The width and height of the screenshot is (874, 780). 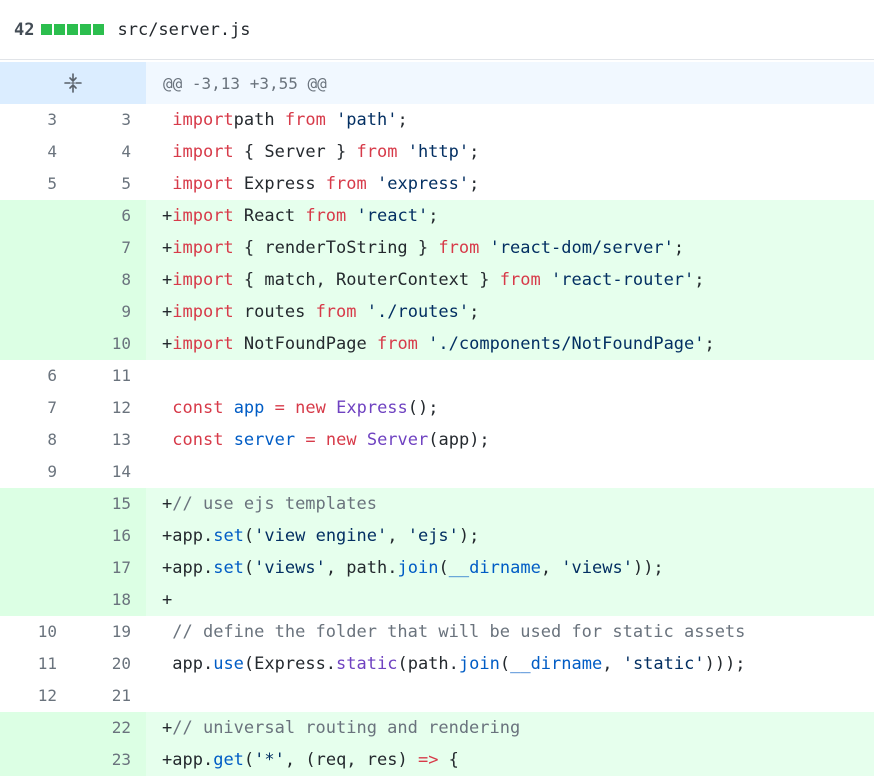 What do you see at coordinates (510, 152) in the screenshot?
I see `code-content: import { Server } from 'http';` at bounding box center [510, 152].